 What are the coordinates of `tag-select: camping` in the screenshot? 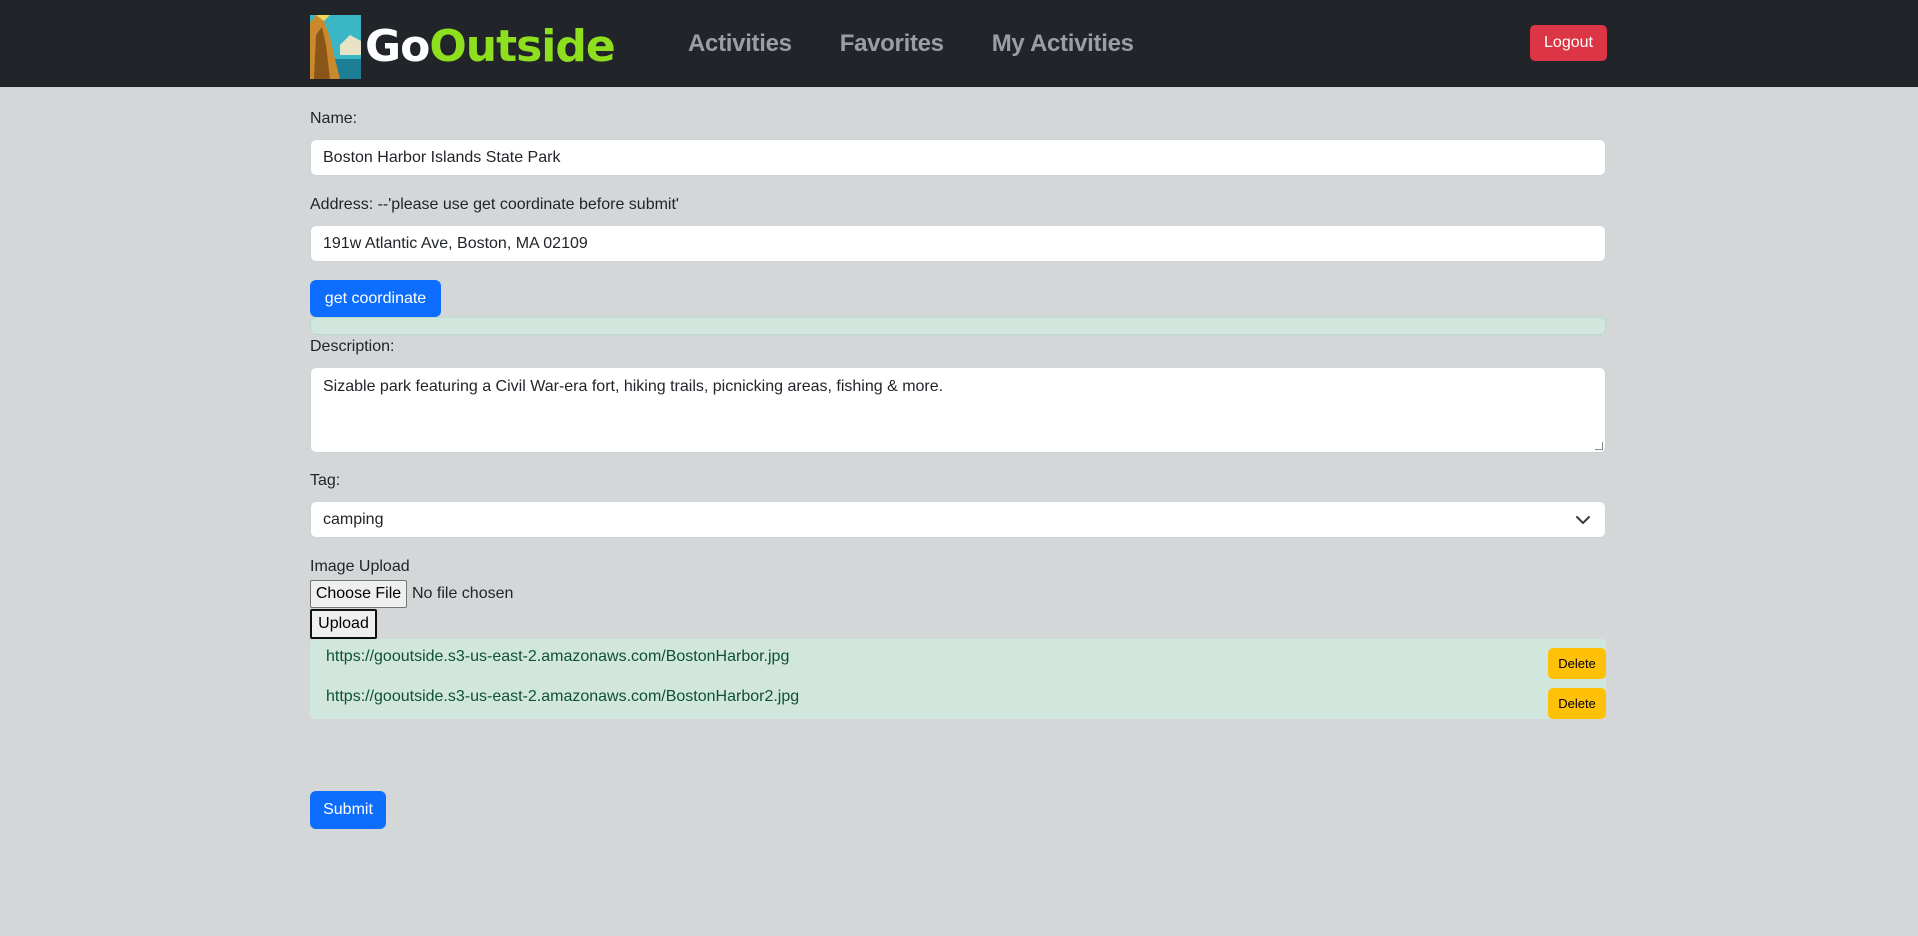 It's located at (958, 519).